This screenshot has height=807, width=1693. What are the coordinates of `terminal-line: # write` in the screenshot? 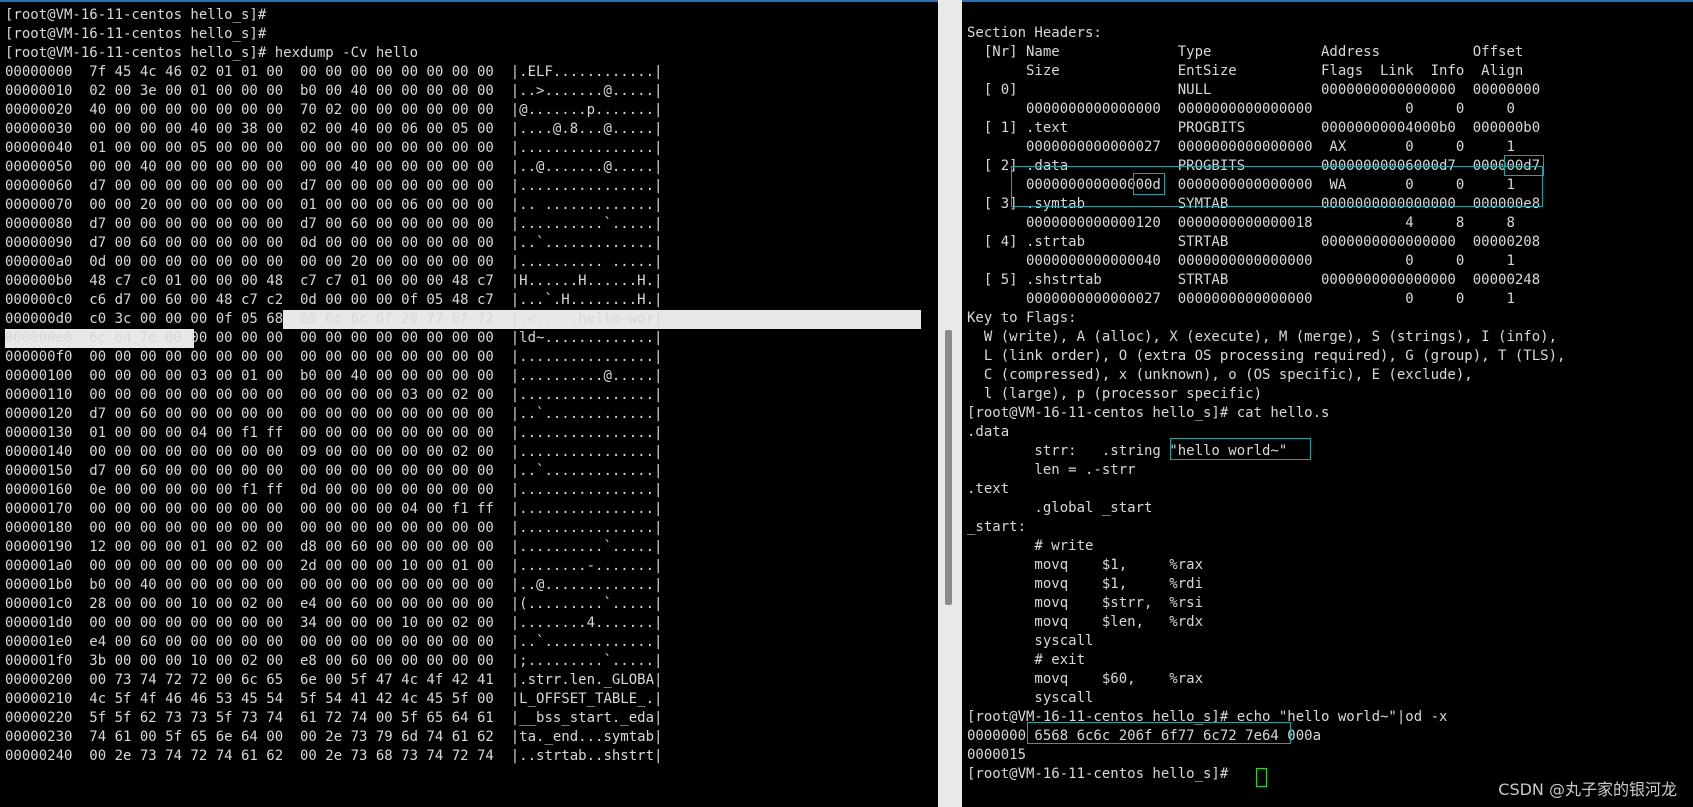 It's located at (1030, 546).